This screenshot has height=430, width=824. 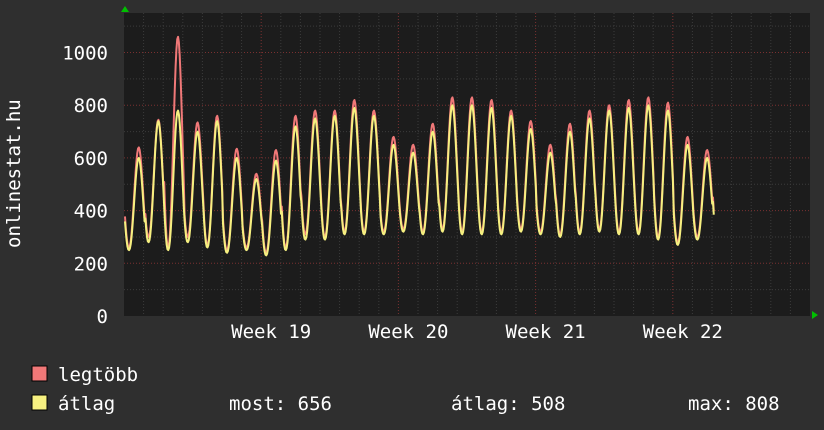 What do you see at coordinates (85, 185) in the screenshot?
I see `y-ticks: 0 200 400 600 800 1000` at bounding box center [85, 185].